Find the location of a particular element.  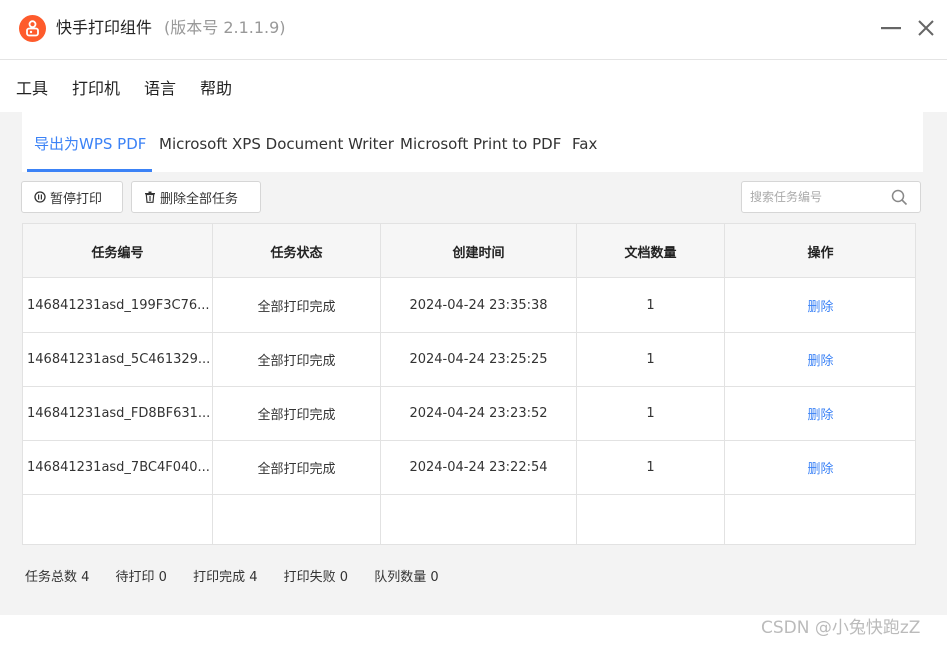

table-row-2-action: 删除 is located at coordinates (820, 359).